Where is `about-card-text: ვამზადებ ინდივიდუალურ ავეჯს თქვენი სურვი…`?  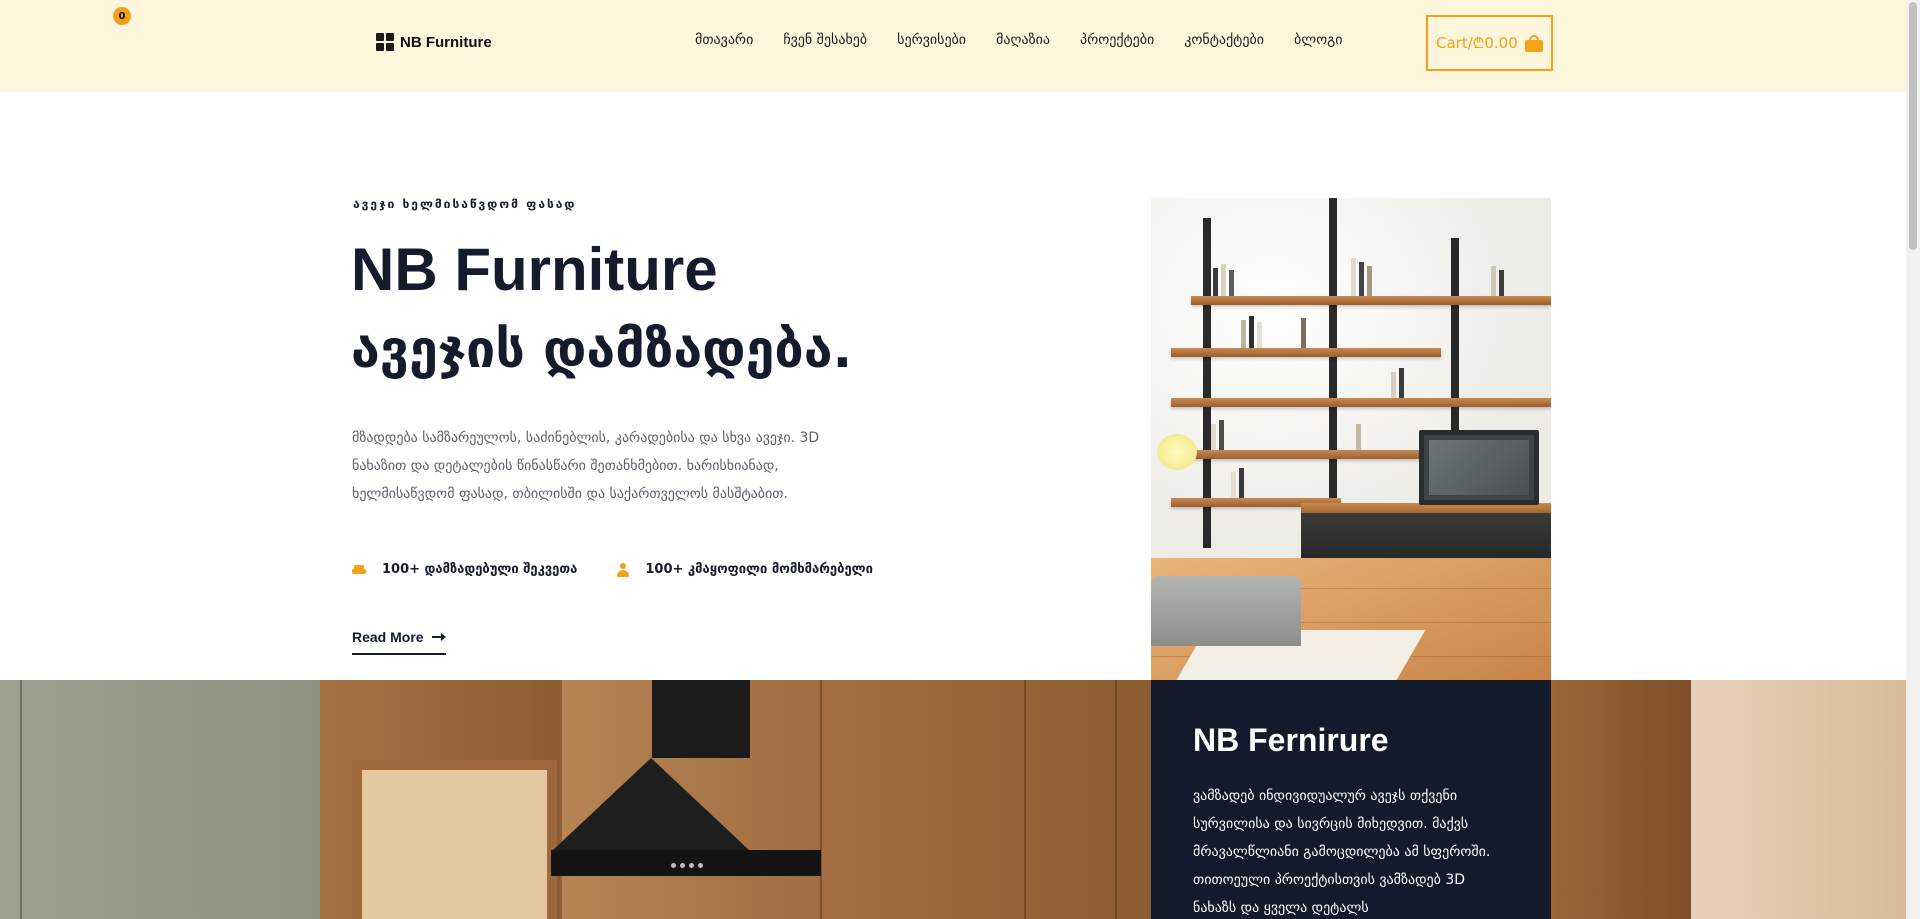
about-card-text: ვამზადებ ინდივიდუალურ ავეჯს თქვენი სურვი… is located at coordinates (1342, 852).